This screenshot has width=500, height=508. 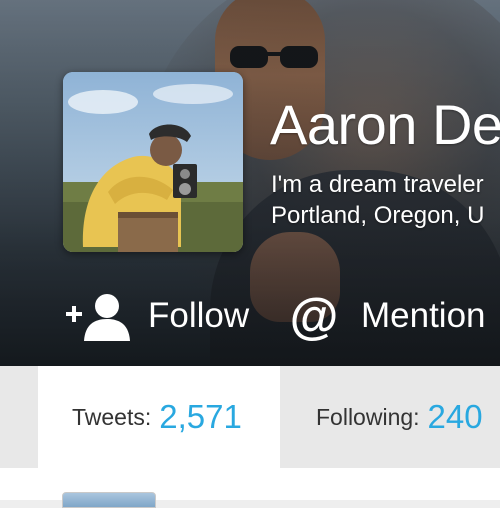 I want to click on tweets-stat-tab: Tweets: 2,571, so click(x=159, y=417).